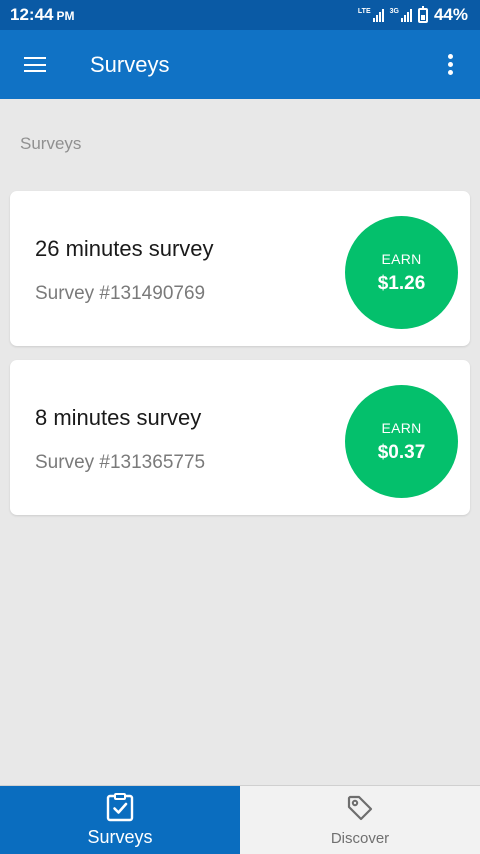 This screenshot has height=854, width=480. Describe the element at coordinates (422, 14) in the screenshot. I see `battery-icon` at that location.